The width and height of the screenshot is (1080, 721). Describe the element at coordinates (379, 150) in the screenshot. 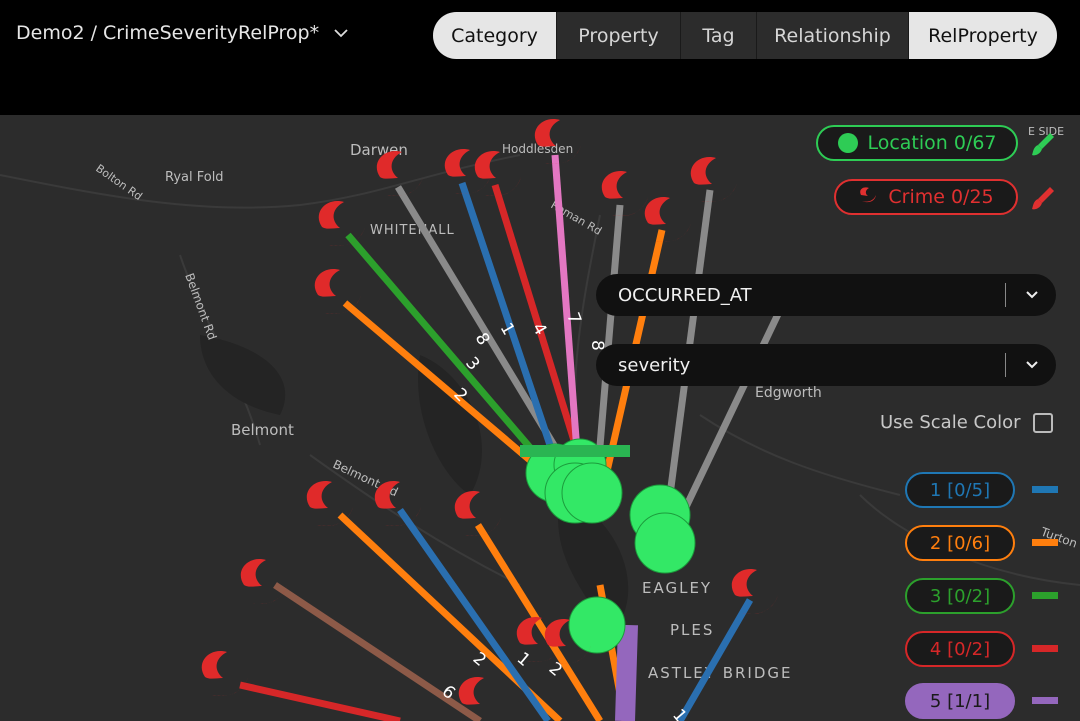

I see `map-place-label: Darwen` at that location.